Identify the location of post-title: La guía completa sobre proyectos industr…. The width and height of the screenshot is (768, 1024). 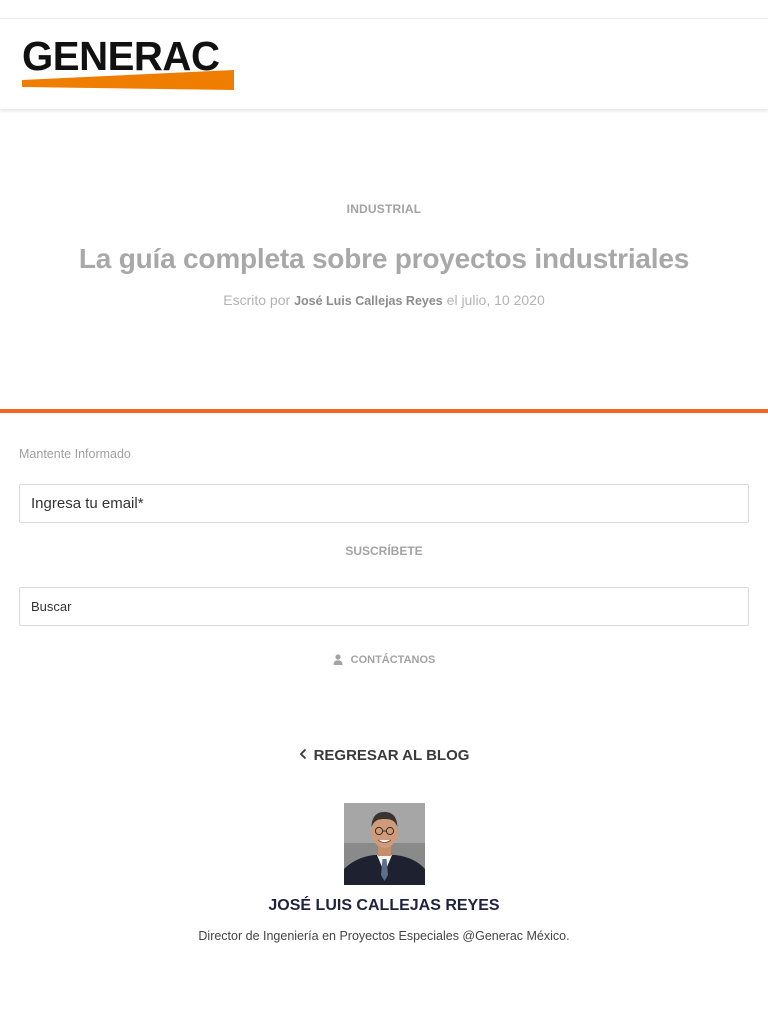
(384, 258).